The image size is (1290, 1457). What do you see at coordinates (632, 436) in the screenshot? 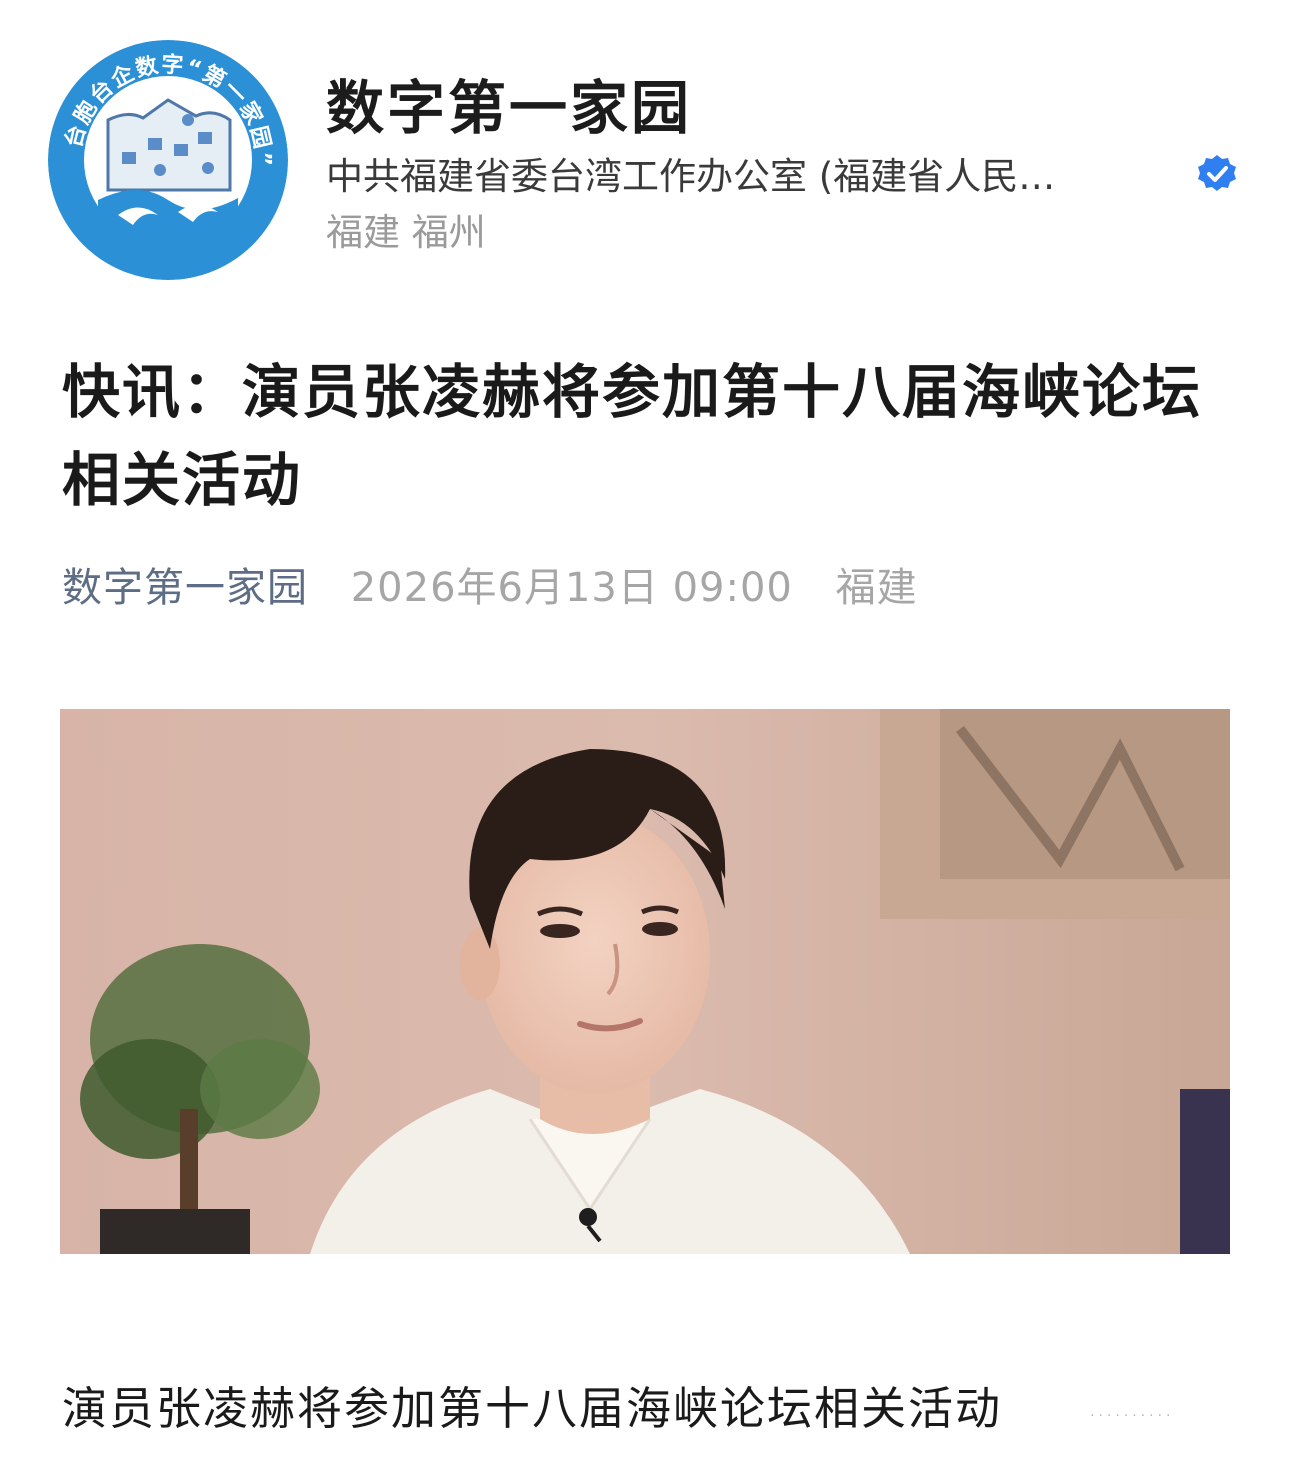
I see `article-title: 快讯：演员张凌赫将参加第十八届海峡论坛相关活动` at bounding box center [632, 436].